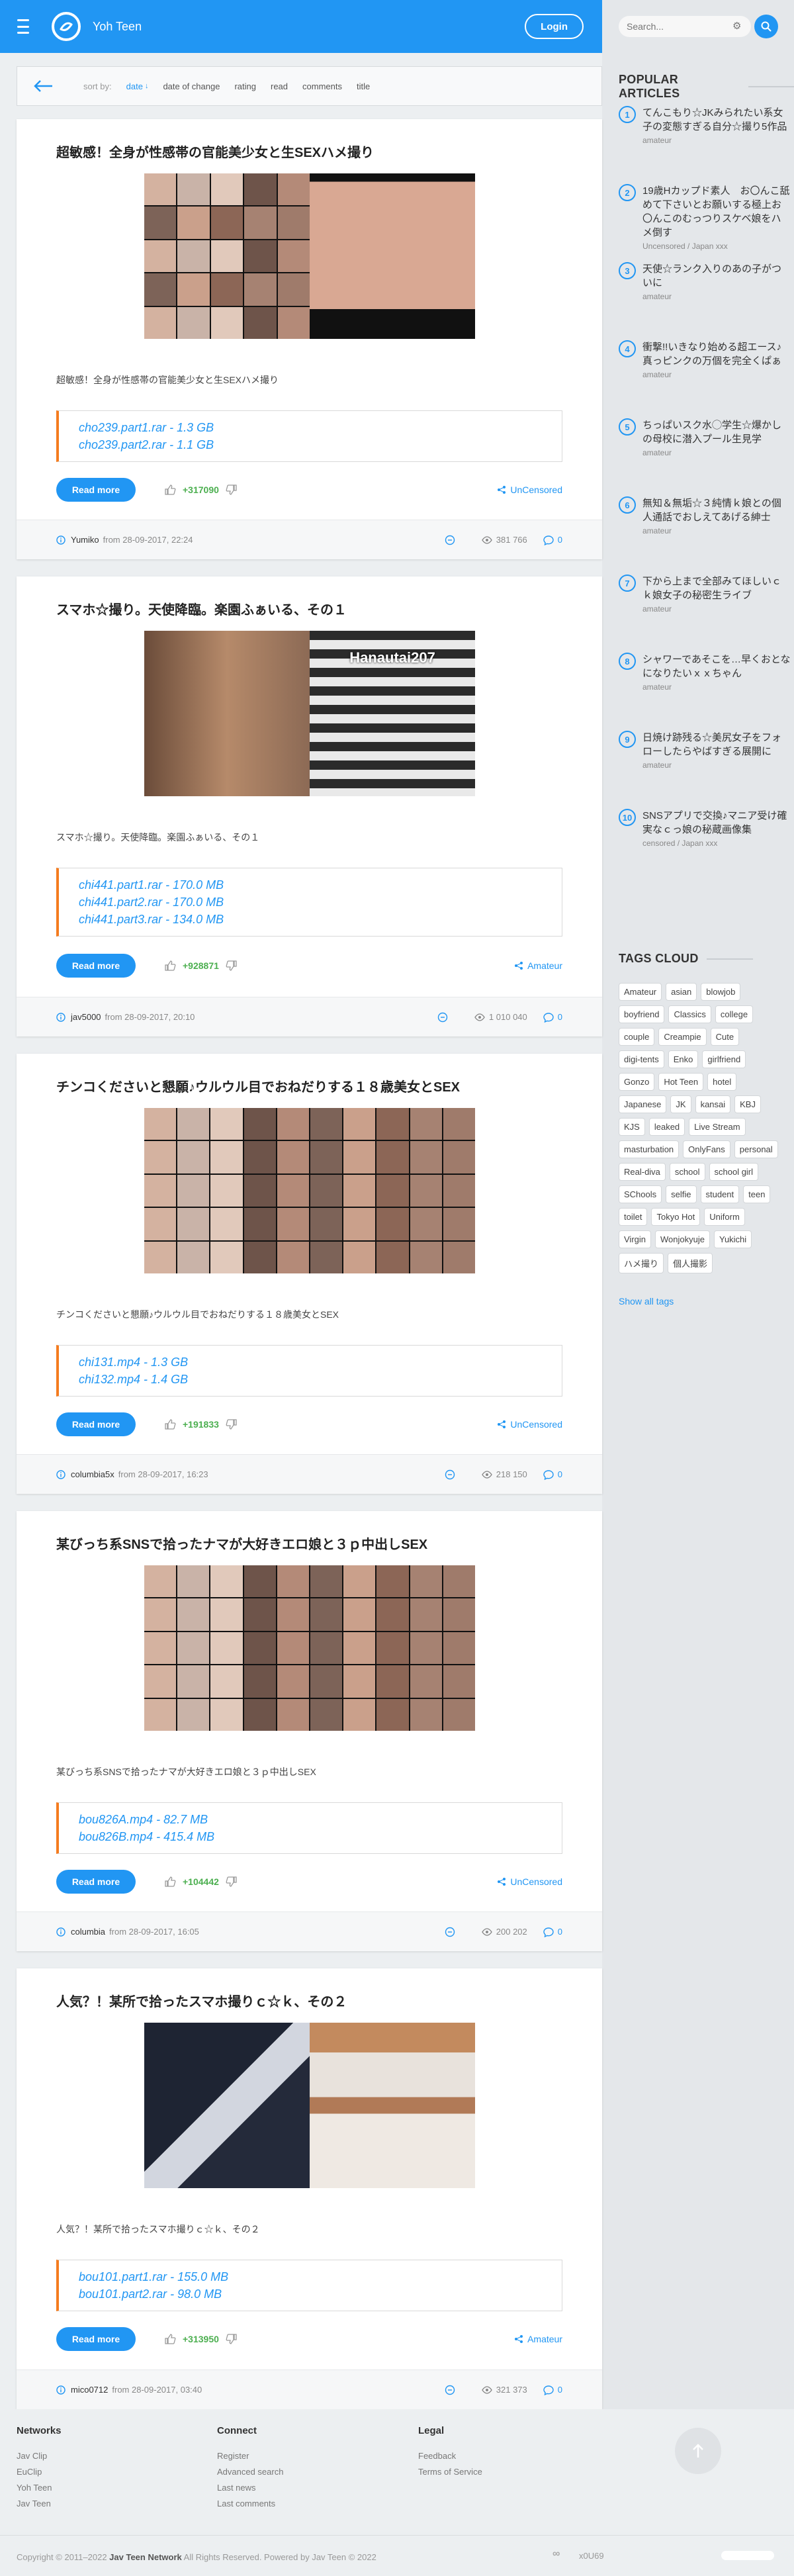 This screenshot has width=794, height=2576. I want to click on article-image, so click(309, 2105).